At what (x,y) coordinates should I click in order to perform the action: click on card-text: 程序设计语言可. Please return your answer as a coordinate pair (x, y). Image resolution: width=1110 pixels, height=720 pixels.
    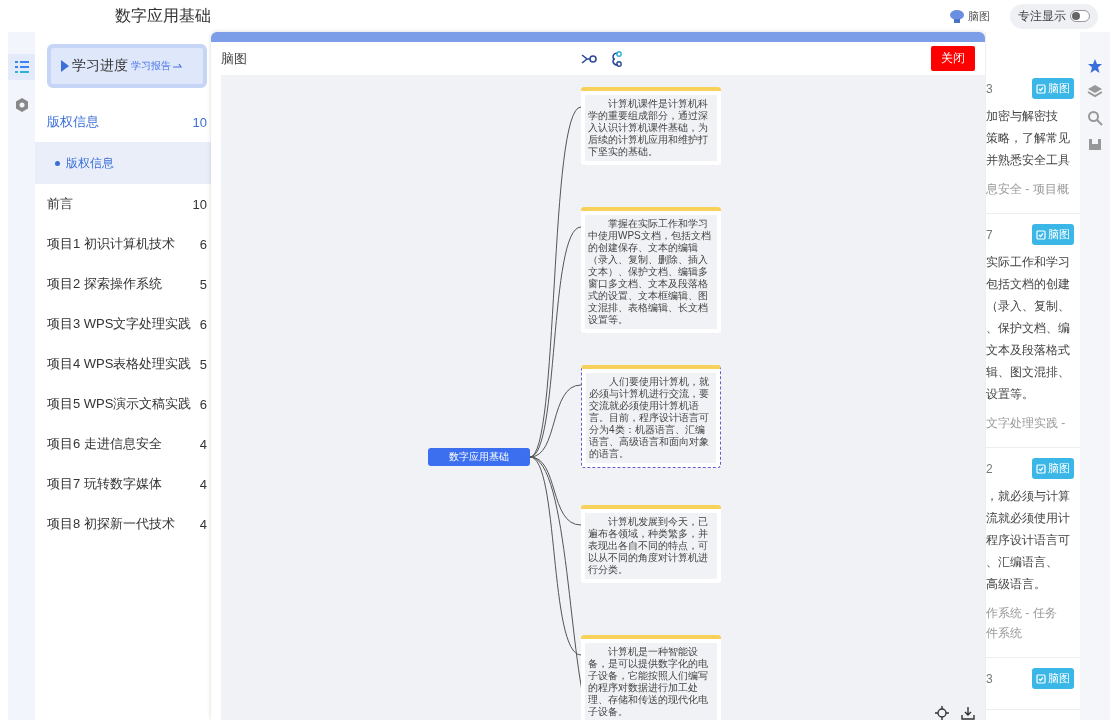
    Looking at the image, I should click on (1028, 540).